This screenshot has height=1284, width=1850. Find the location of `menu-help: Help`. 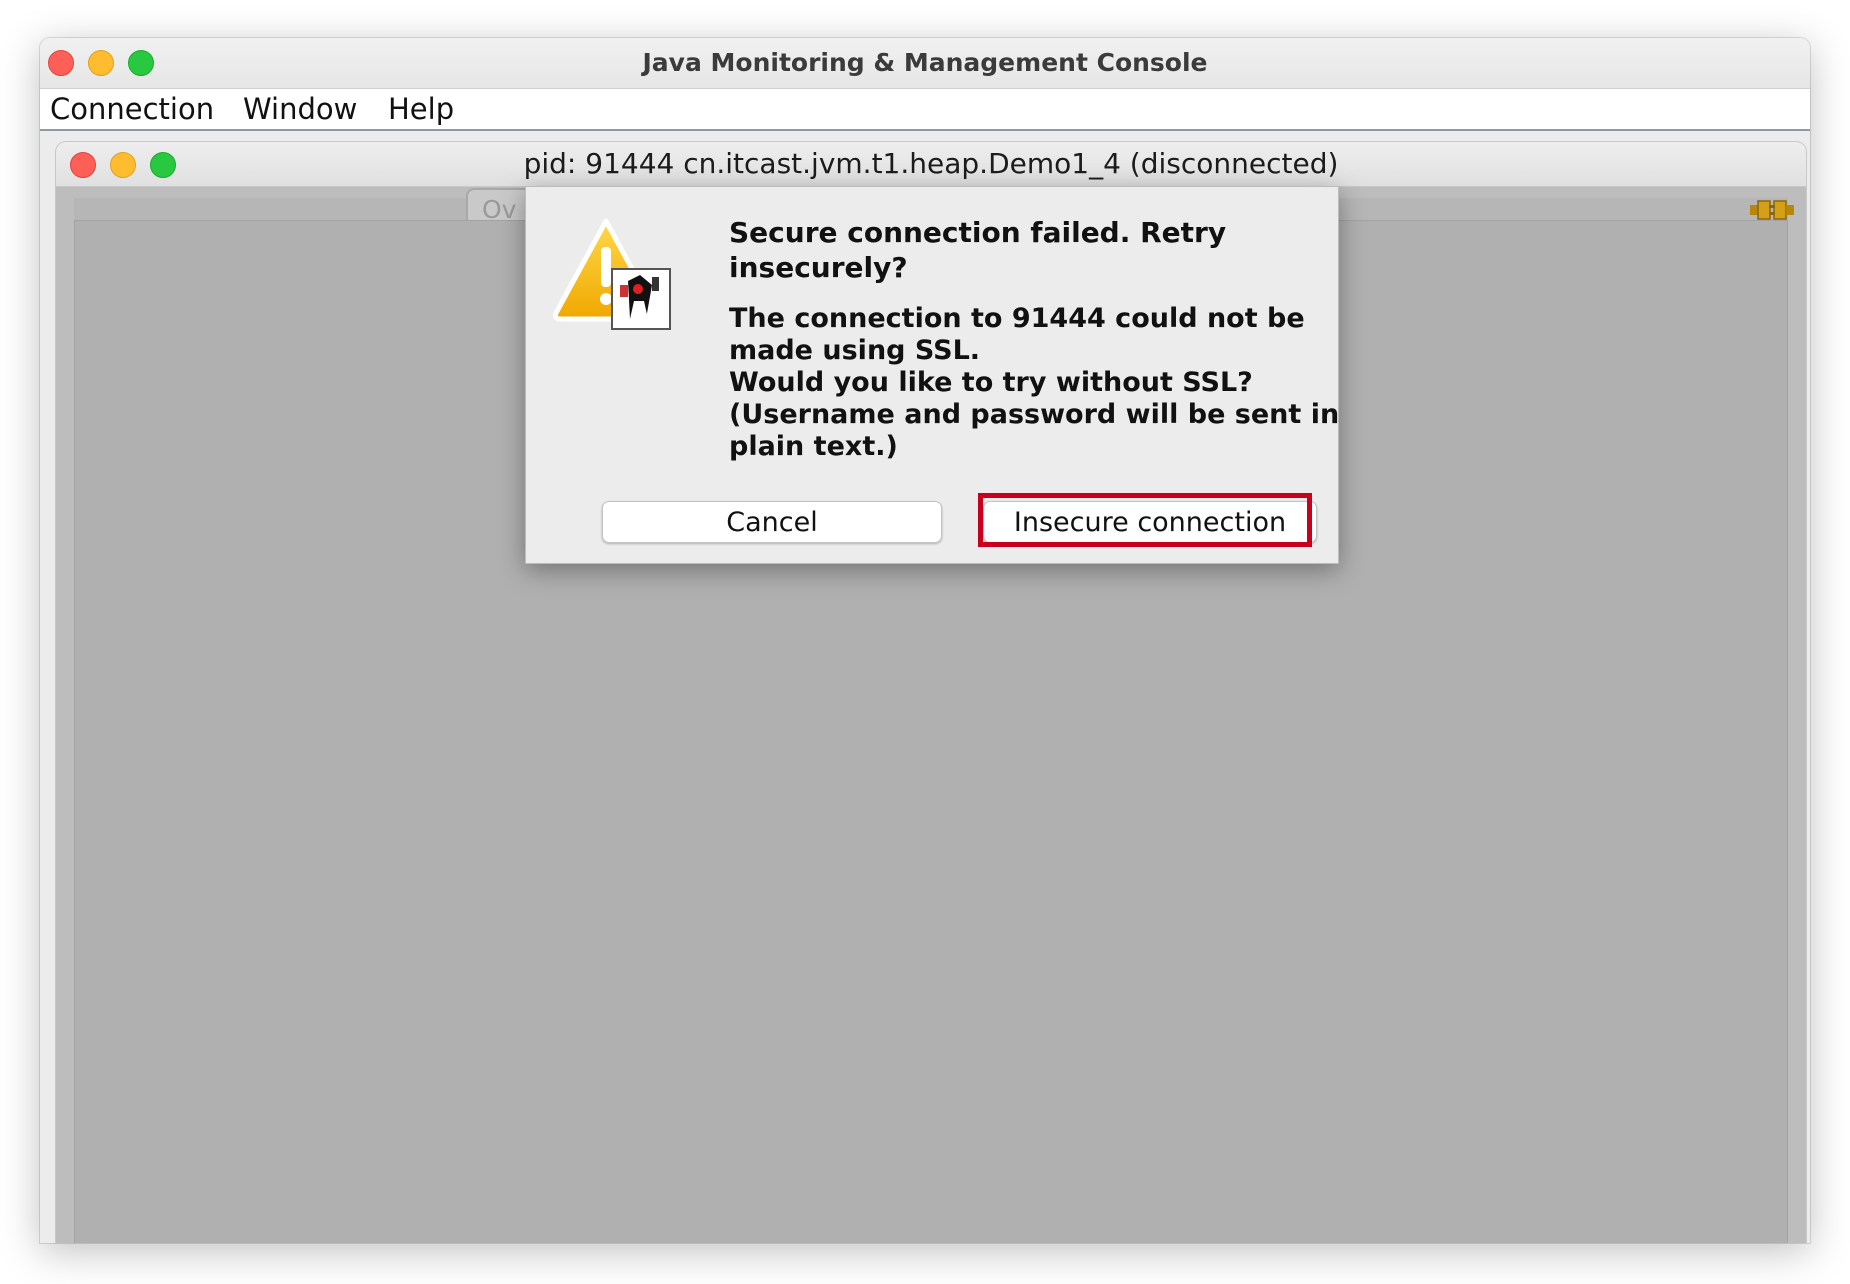

menu-help: Help is located at coordinates (421, 109).